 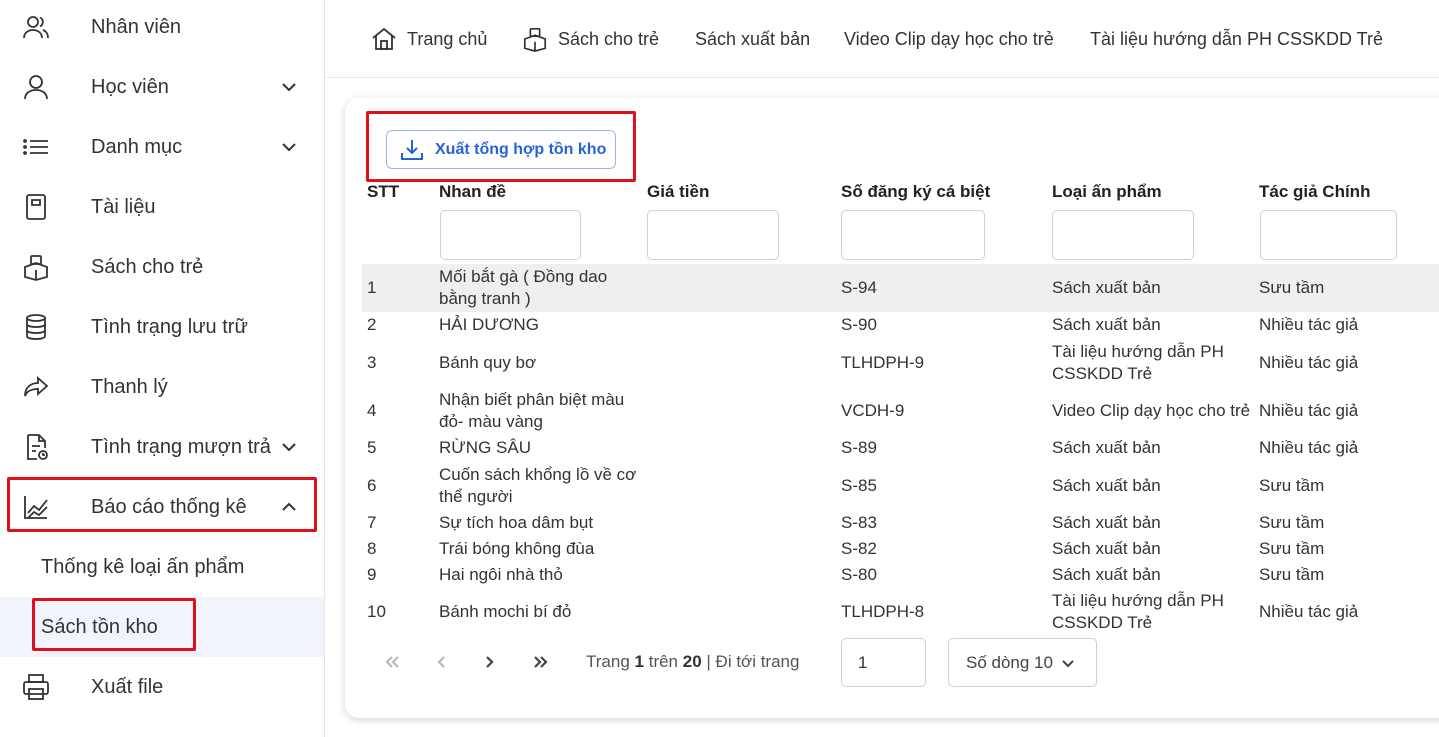 What do you see at coordinates (372, 522) in the screenshot?
I see `cell-stt: 7` at bounding box center [372, 522].